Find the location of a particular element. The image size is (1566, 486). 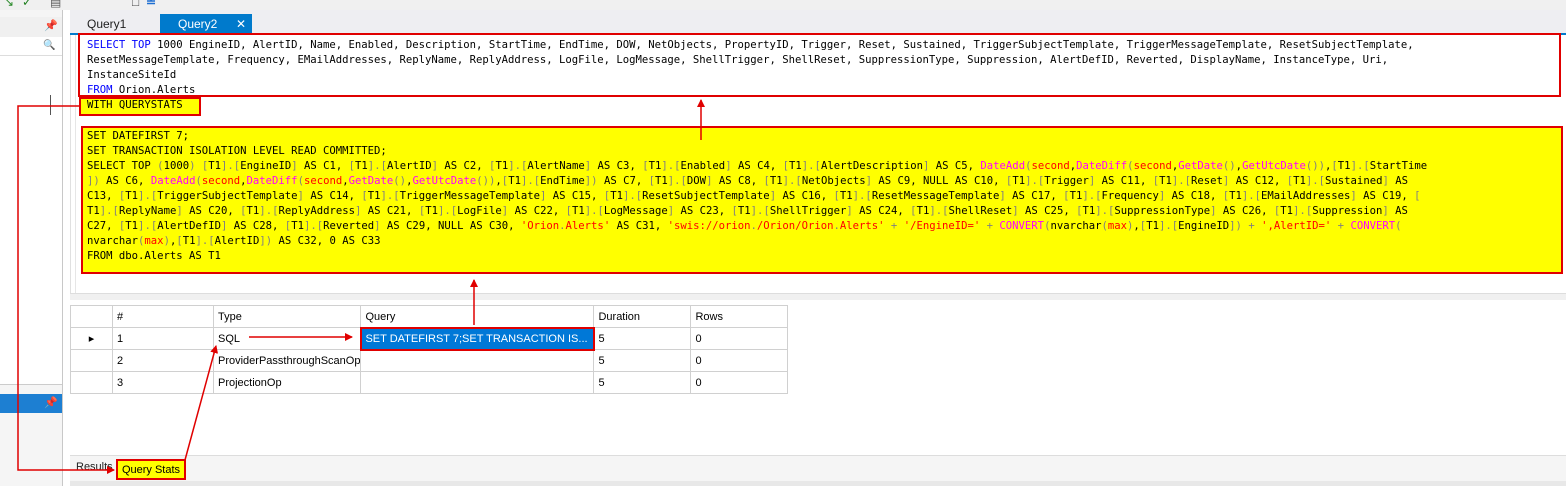

arrow-stats-to-sql is located at coordinates (201, 403).